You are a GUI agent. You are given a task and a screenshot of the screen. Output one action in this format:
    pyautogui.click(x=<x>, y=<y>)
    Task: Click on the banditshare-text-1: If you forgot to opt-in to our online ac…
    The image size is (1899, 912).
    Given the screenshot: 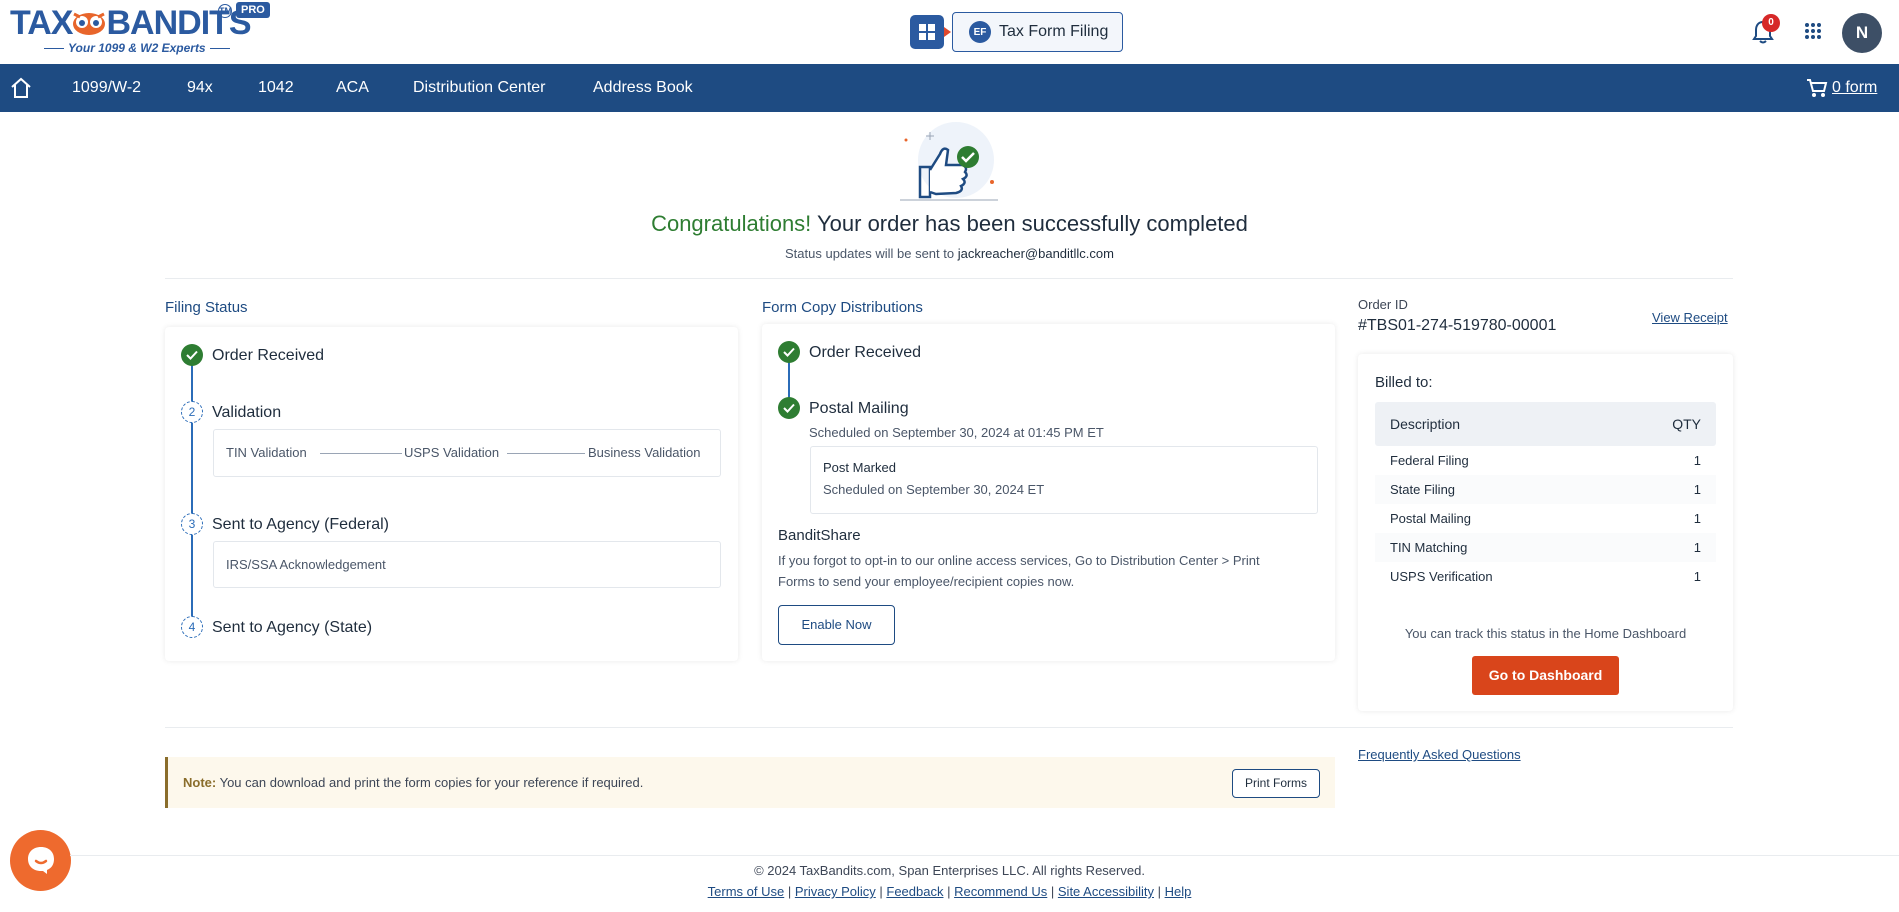 What is the action you would take?
    pyautogui.click(x=1019, y=560)
    